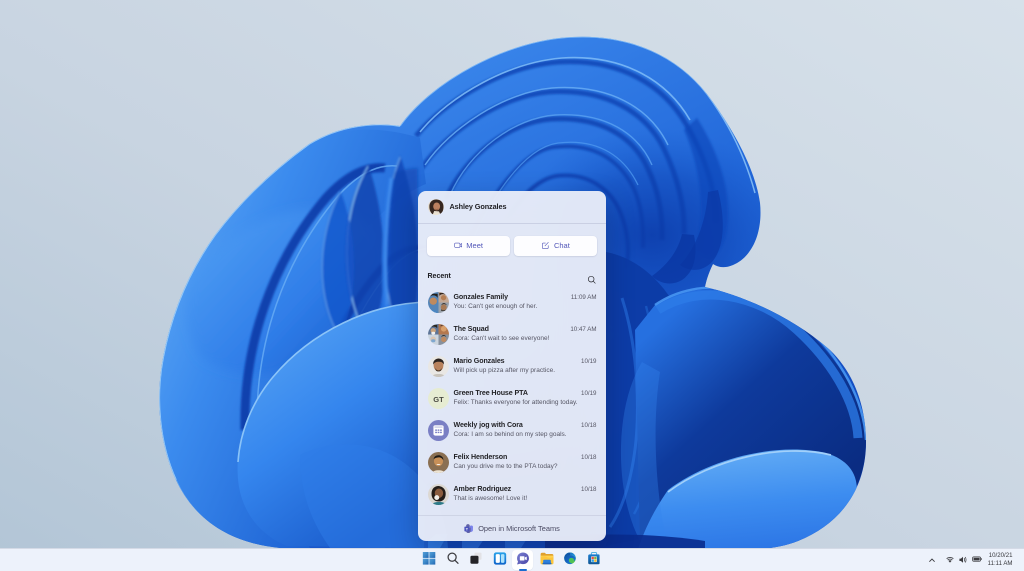 The height and width of the screenshot is (571, 1024). What do you see at coordinates (438, 399) in the screenshot?
I see `svg-text: GT` at bounding box center [438, 399].